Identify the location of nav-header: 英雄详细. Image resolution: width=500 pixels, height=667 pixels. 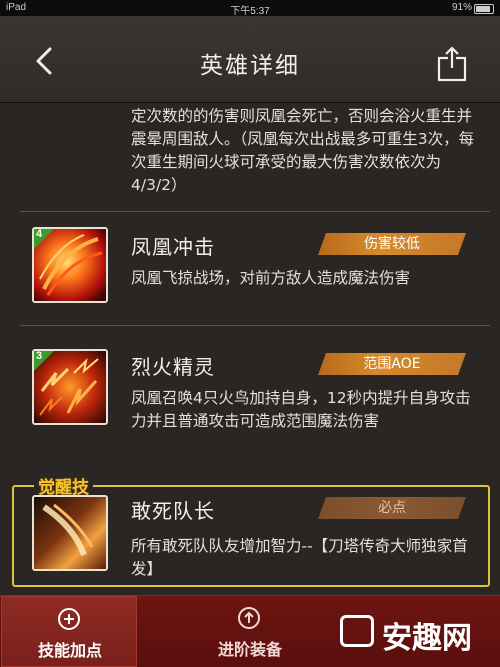
(250, 59).